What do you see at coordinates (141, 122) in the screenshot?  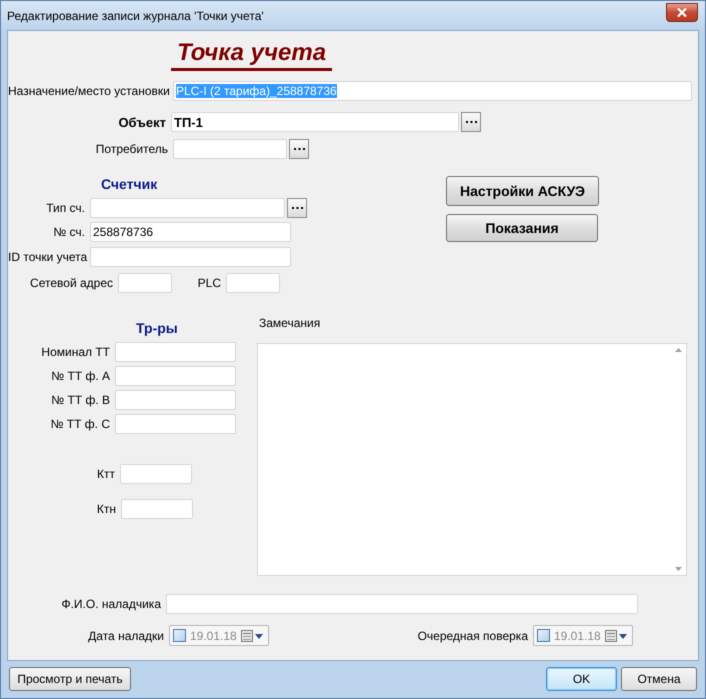 I see `field-label: Объект` at bounding box center [141, 122].